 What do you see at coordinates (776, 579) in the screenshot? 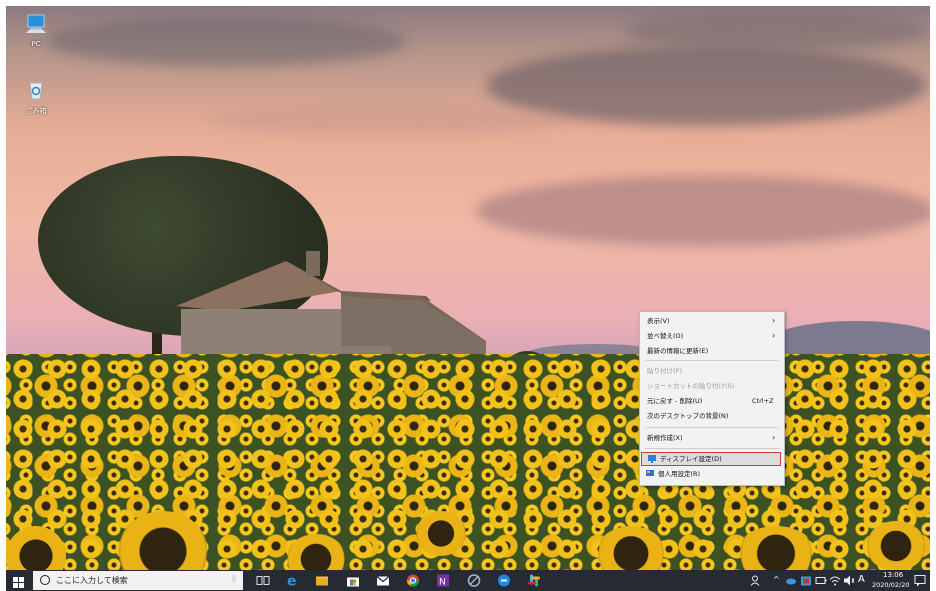
I see `chevron-up-icon: ^` at bounding box center [776, 579].